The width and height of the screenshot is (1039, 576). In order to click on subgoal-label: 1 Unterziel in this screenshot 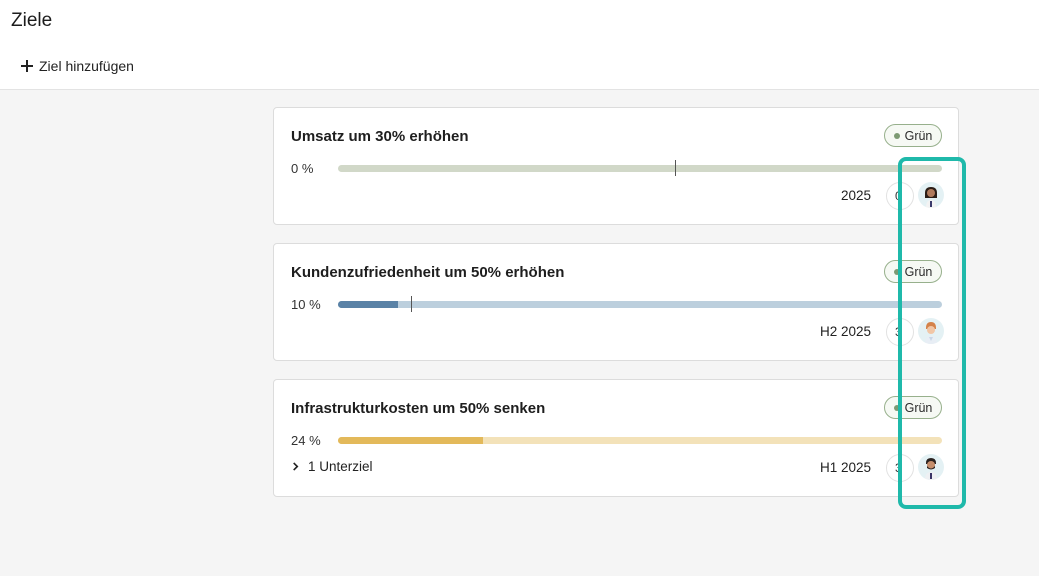, I will do `click(340, 466)`.